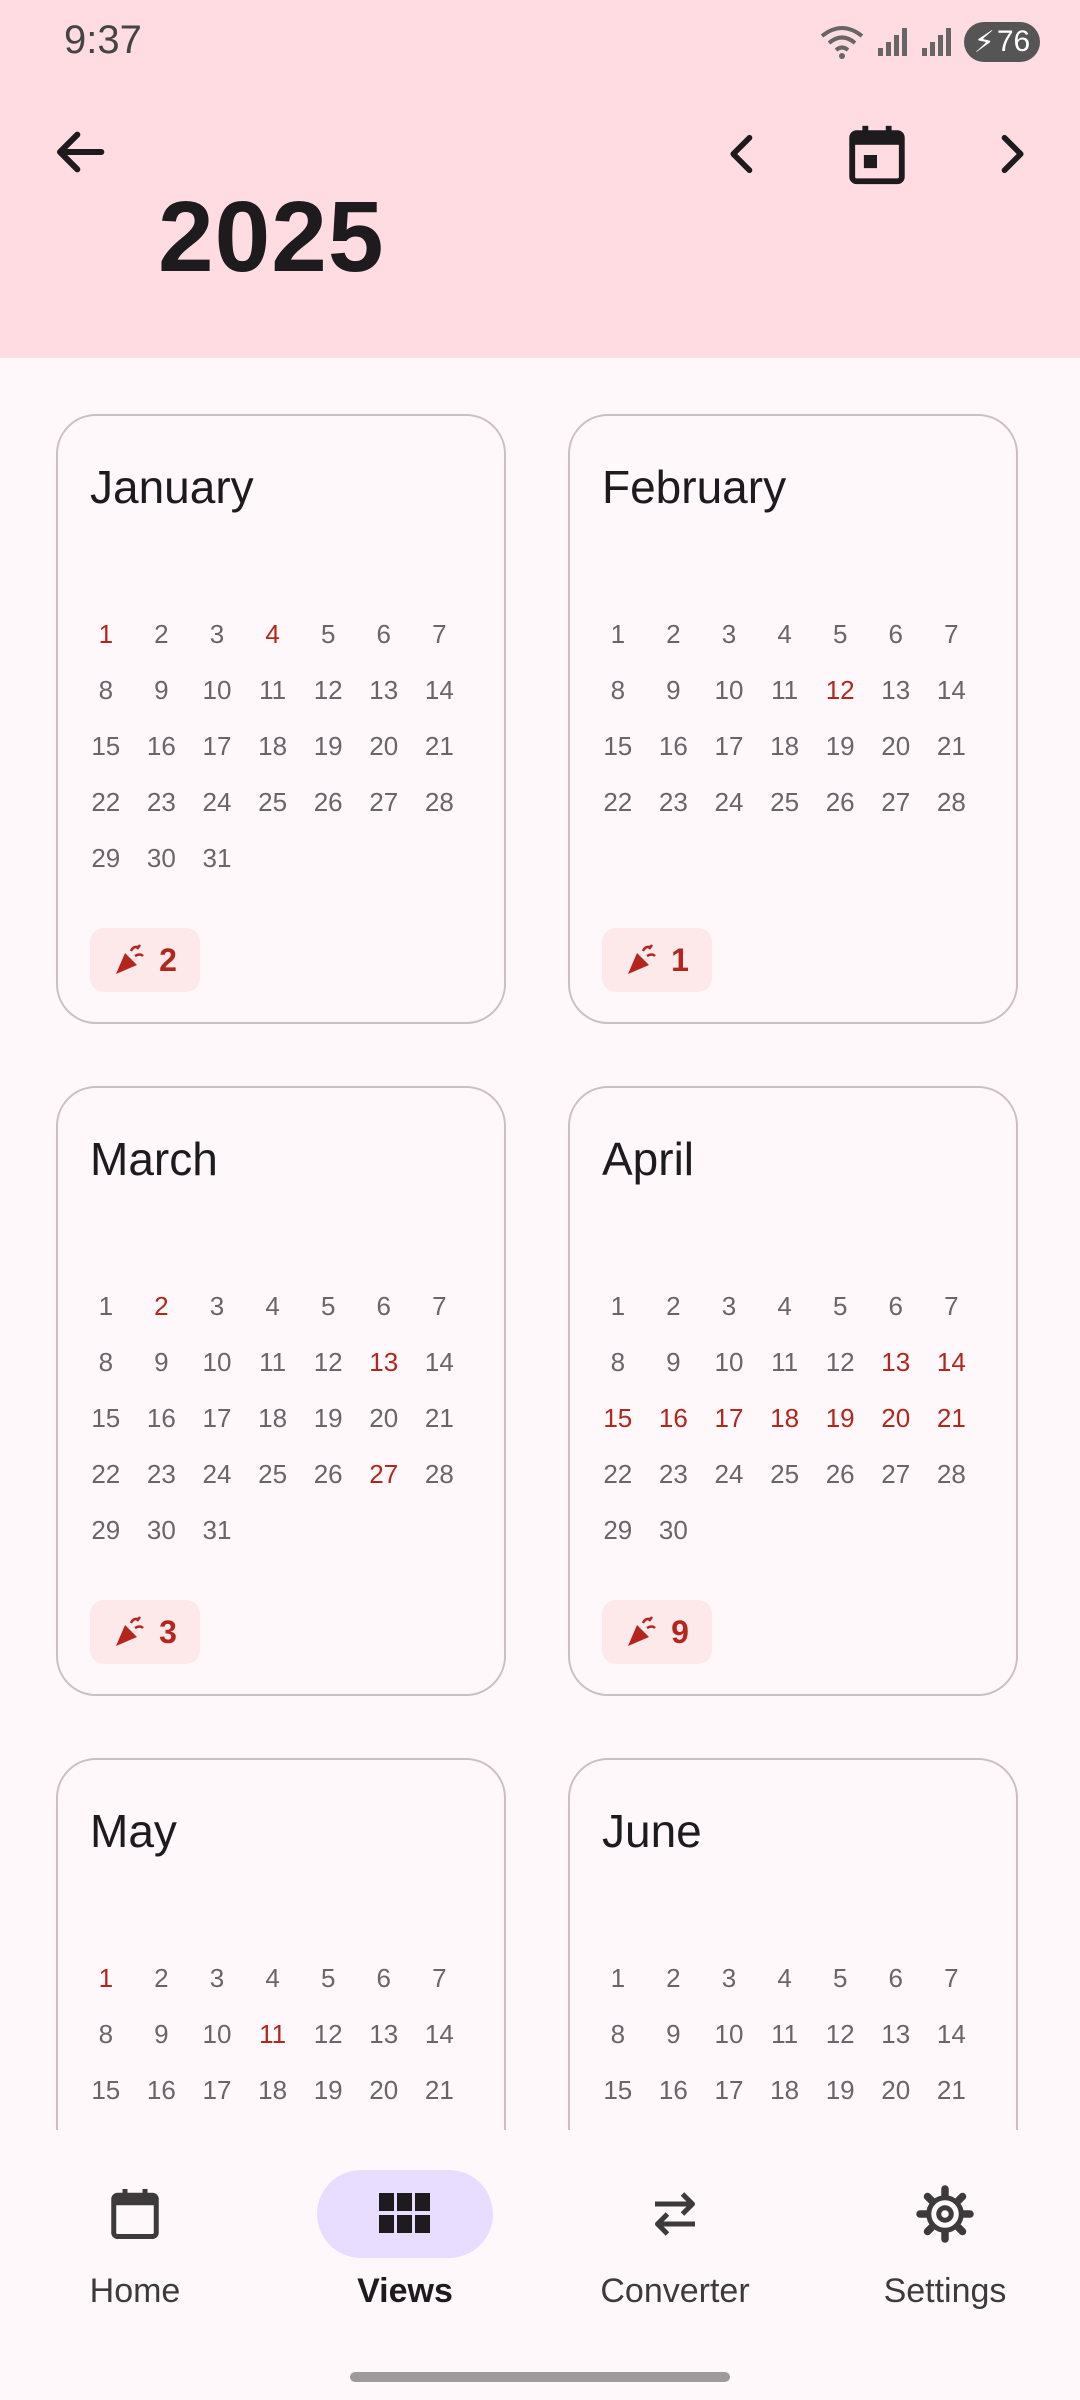 The image size is (1080, 2400). Describe the element at coordinates (405, 2214) in the screenshot. I see `nav-views-pill` at that location.